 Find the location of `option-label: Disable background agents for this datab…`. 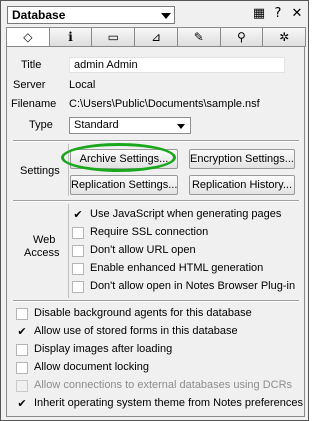

option-label: Disable background agents for this datab… is located at coordinates (143, 313).